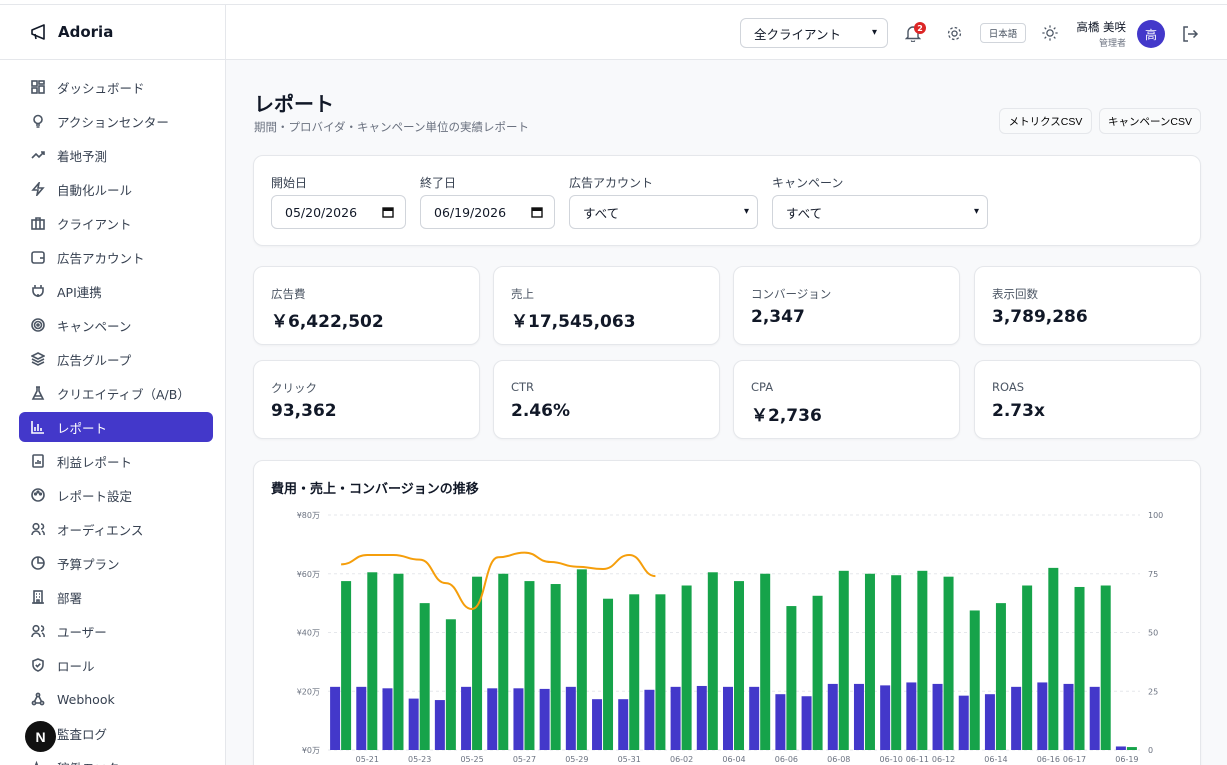 This screenshot has width=1227, height=765. I want to click on sidebar-item-target: キャンペーン, so click(116, 325).